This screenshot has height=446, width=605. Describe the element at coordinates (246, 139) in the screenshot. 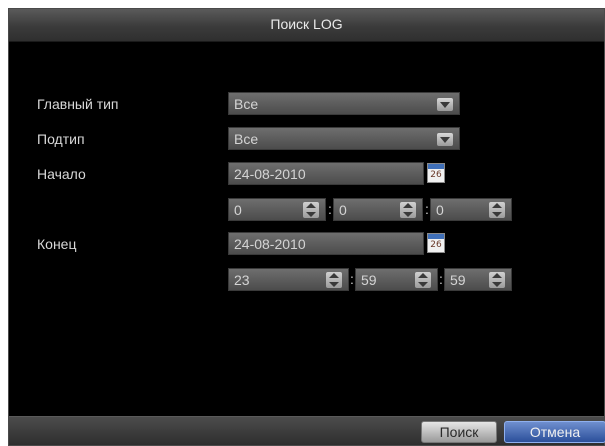

I see `subtype-value: Все` at that location.